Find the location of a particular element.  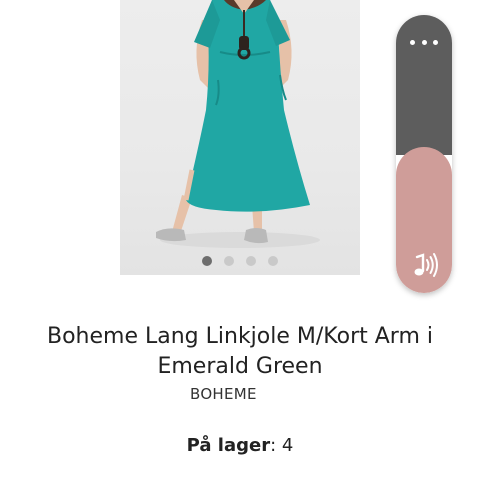

music-note-sound-icon is located at coordinates (424, 266).